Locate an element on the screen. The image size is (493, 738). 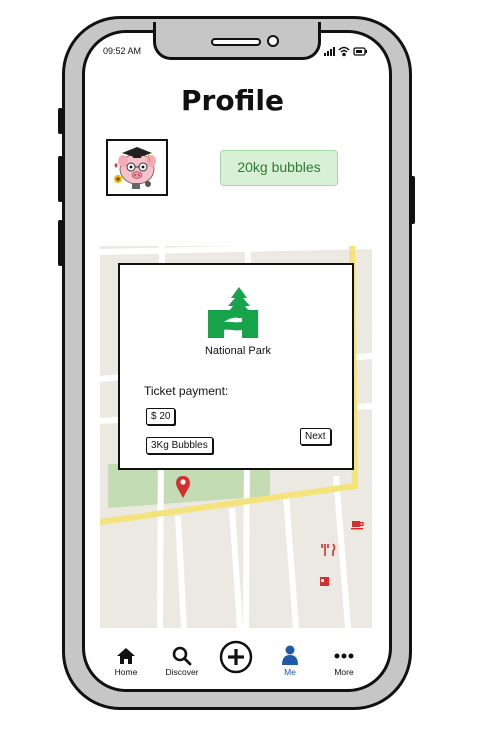
price-option-button: $ 20 is located at coordinates (161, 416).